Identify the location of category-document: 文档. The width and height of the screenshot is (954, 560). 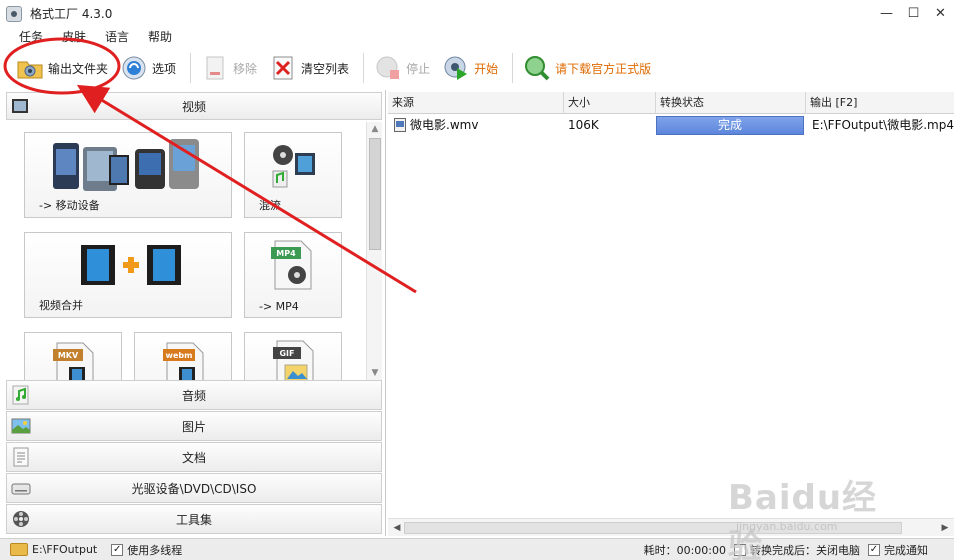
(194, 457).